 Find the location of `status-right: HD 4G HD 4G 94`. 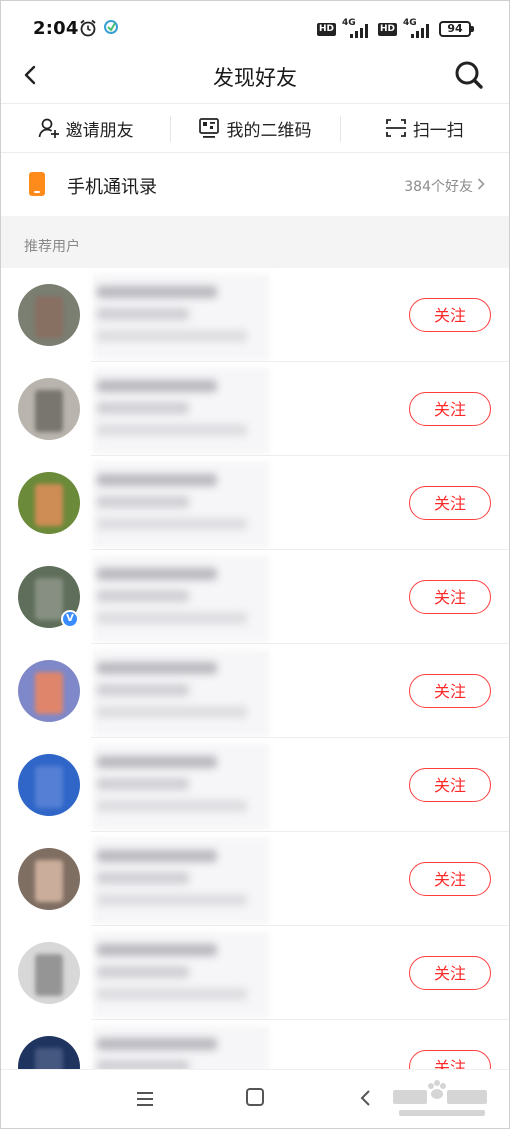

status-right: HD 4G HD 4G 94 is located at coordinates (395, 28).